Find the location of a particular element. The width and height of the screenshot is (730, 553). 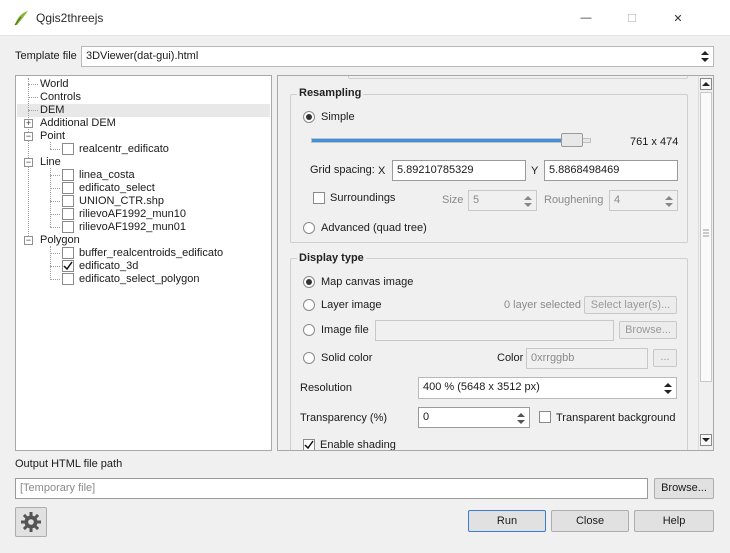

arrow-up-icon is located at coordinates (706, 84).